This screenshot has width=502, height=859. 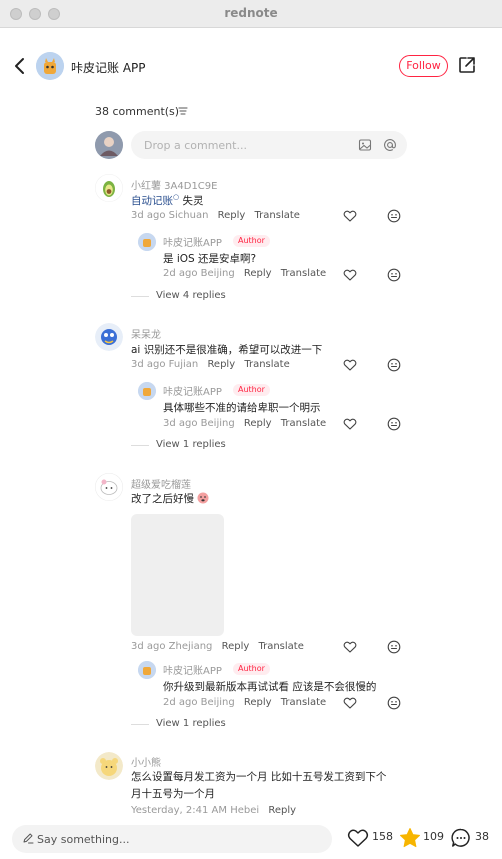 I want to click on tired-emoji-icon, so click(x=203, y=498).